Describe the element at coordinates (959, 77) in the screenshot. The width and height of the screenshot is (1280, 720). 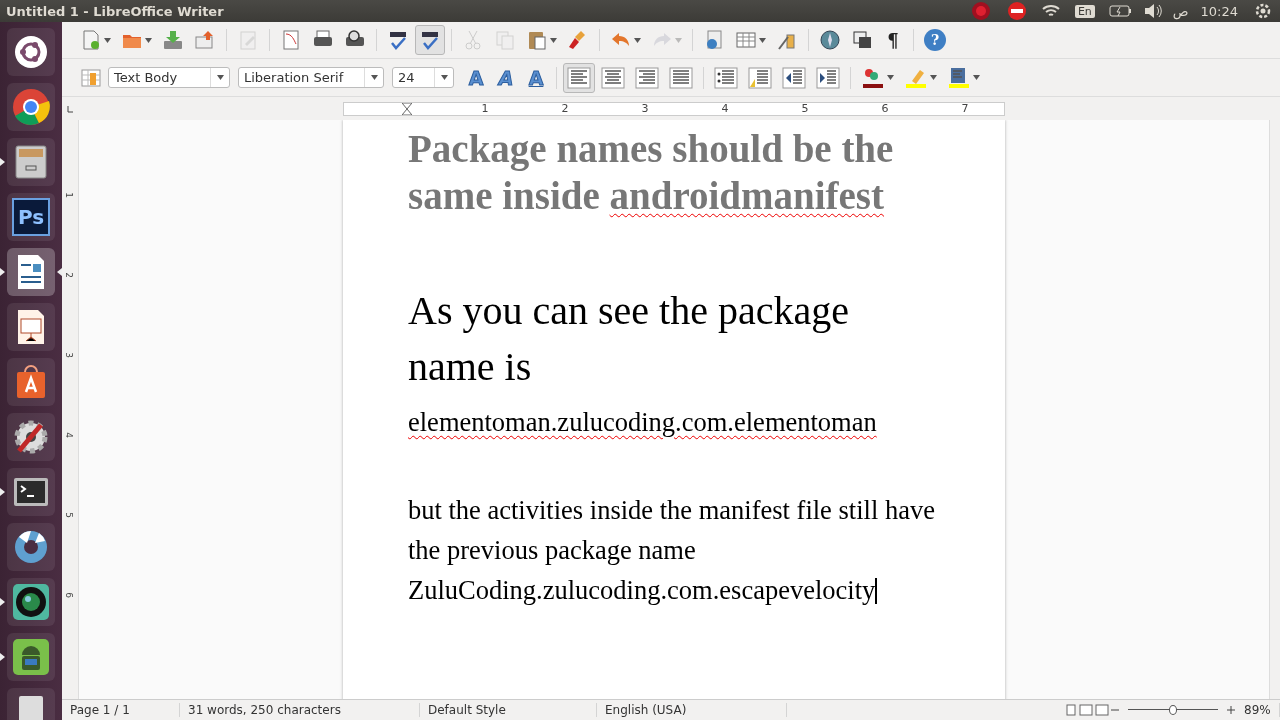
I see `background-color-icon` at that location.